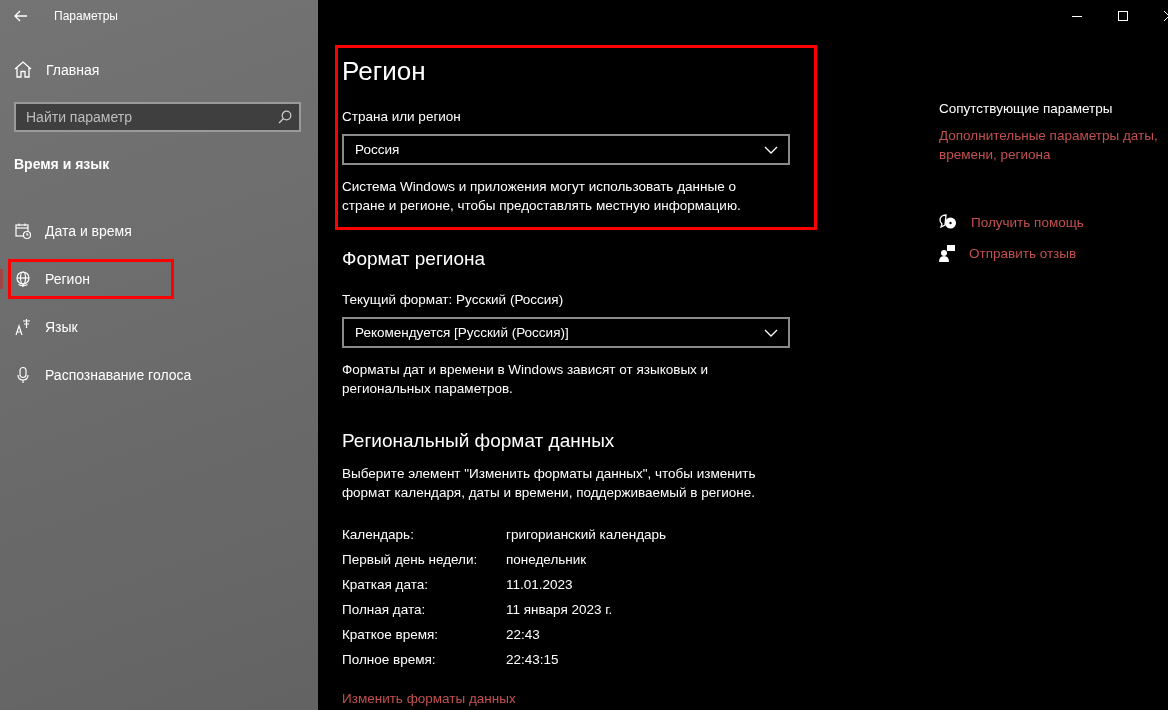 The image size is (1168, 710). What do you see at coordinates (1077, 16) in the screenshot?
I see `minimize-icon` at bounding box center [1077, 16].